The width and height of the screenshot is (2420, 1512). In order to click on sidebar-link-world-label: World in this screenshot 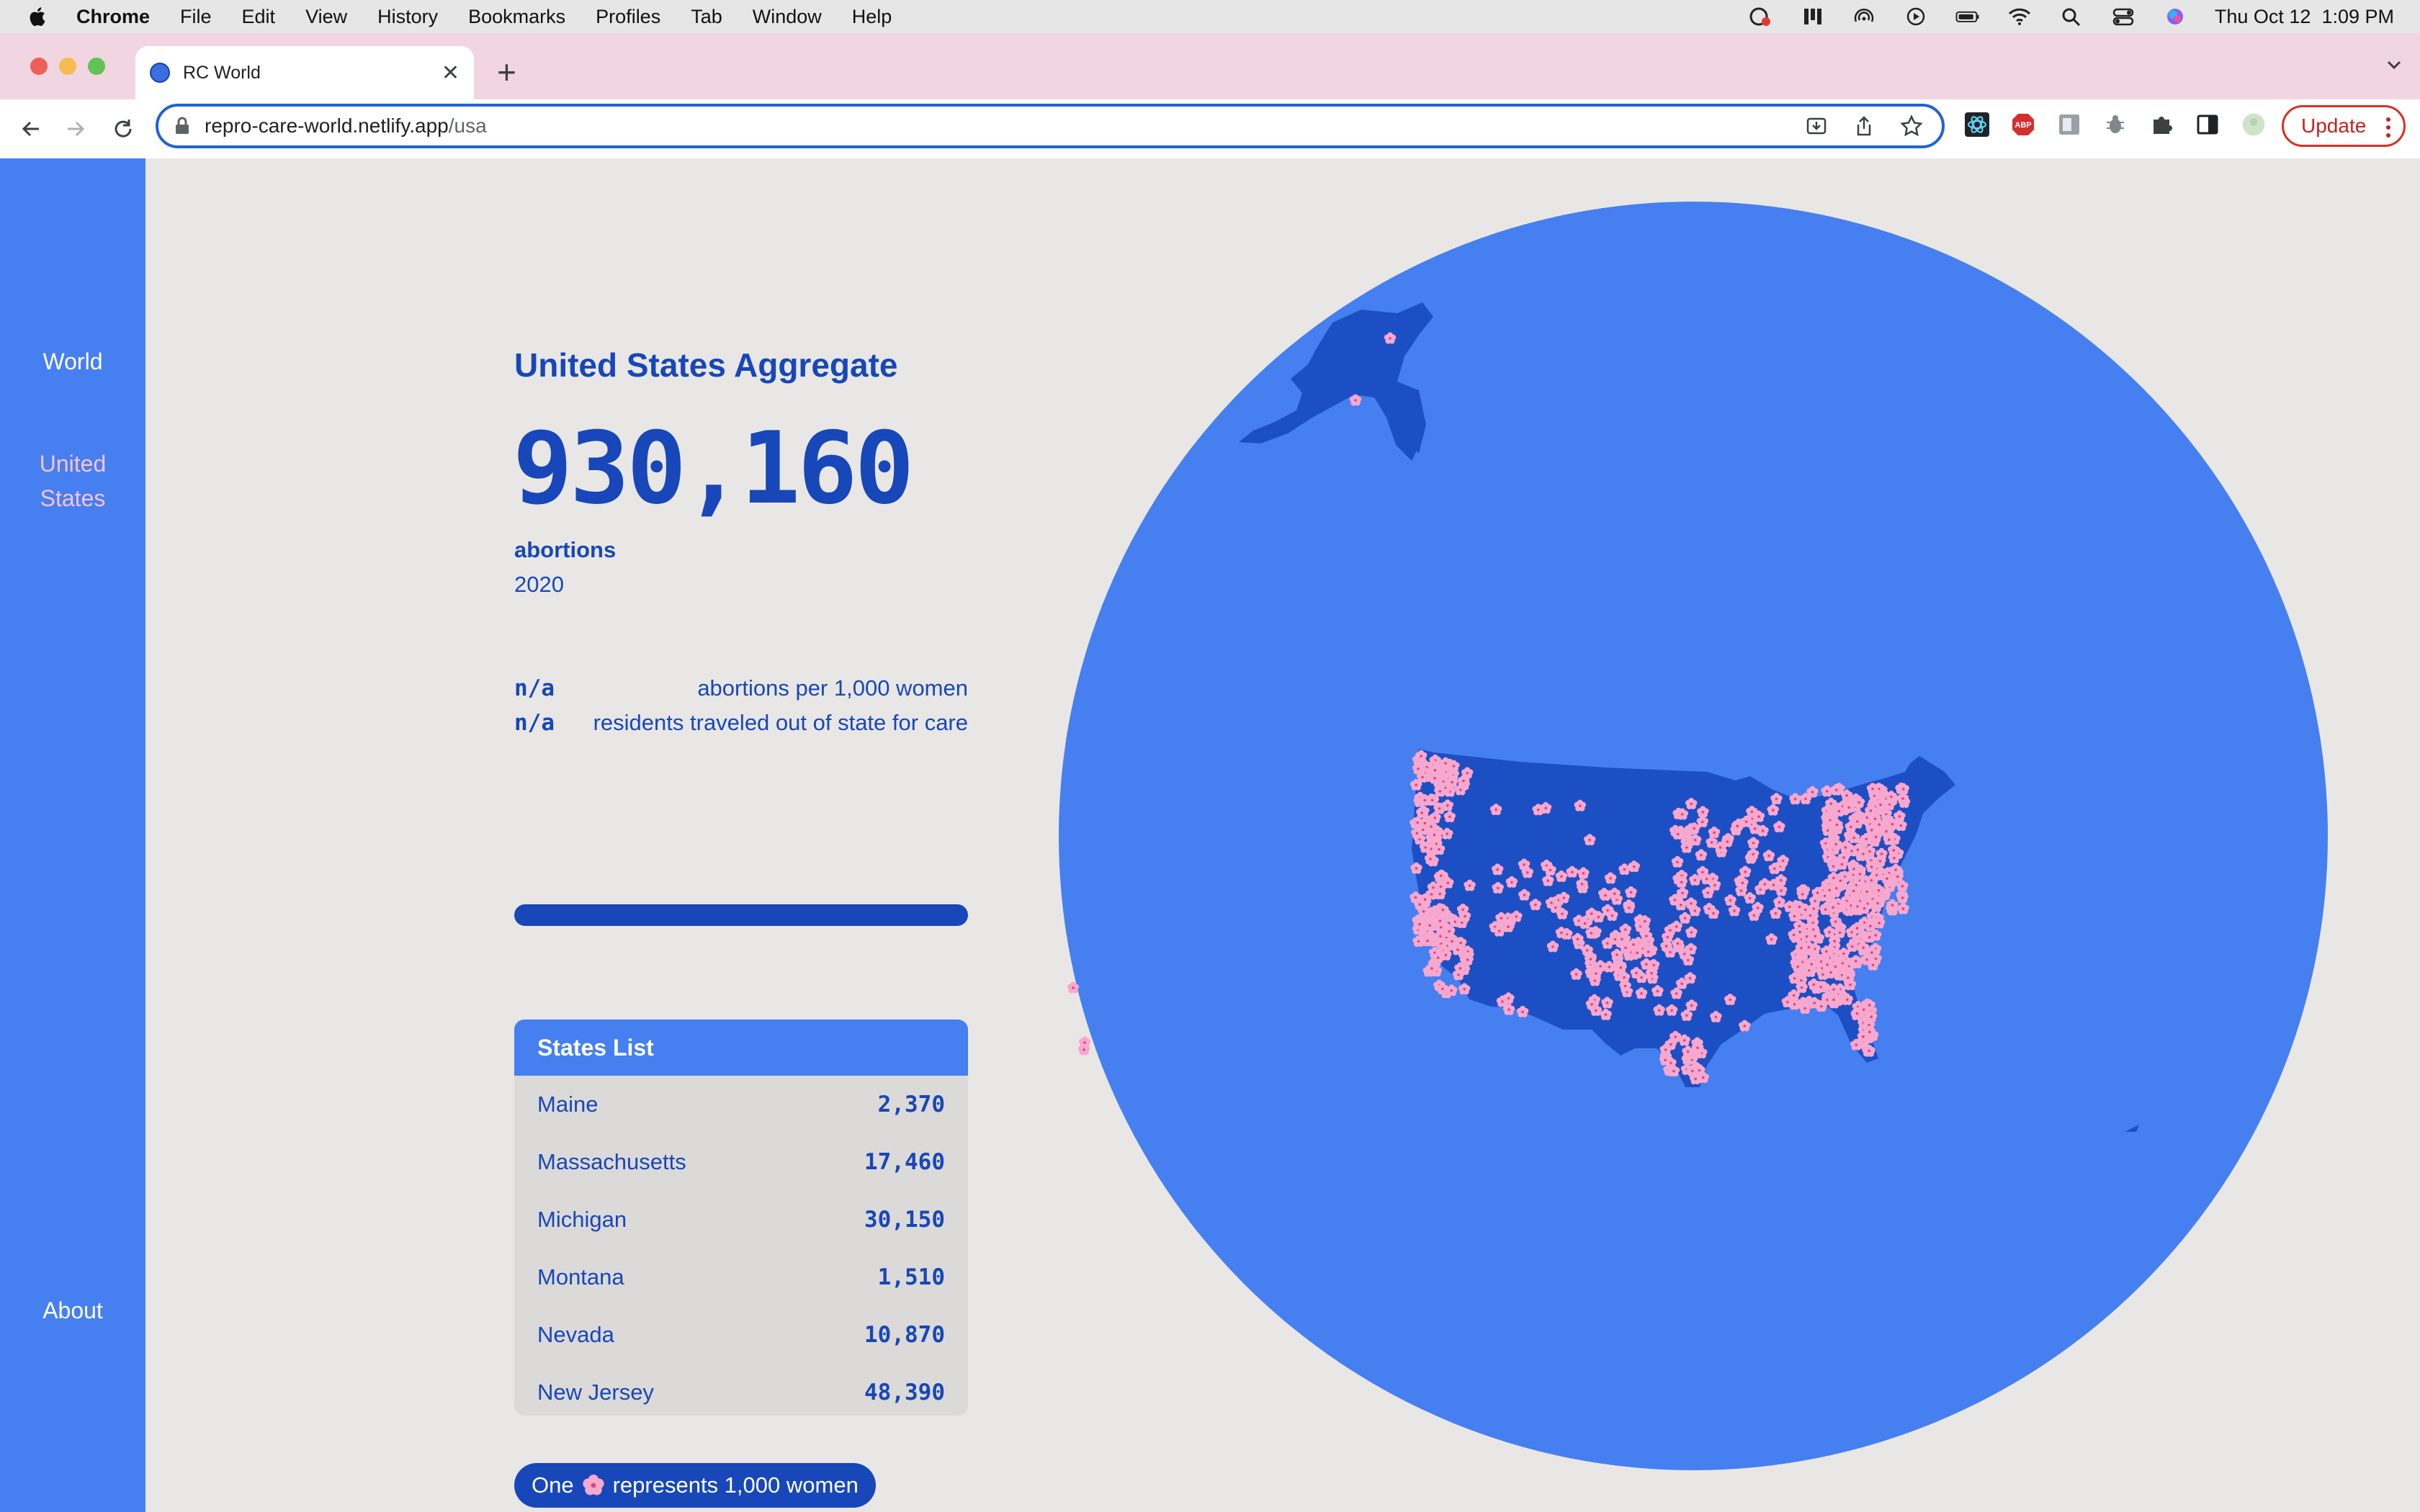, I will do `click(72, 361)`.